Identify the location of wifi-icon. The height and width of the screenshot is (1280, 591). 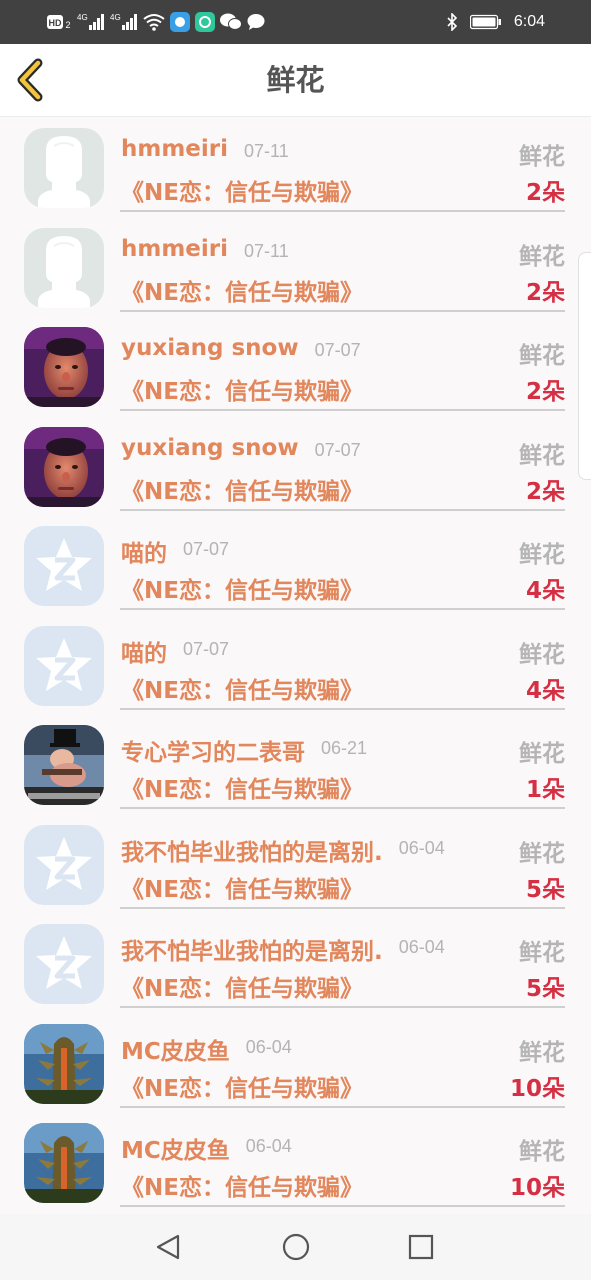
(154, 22).